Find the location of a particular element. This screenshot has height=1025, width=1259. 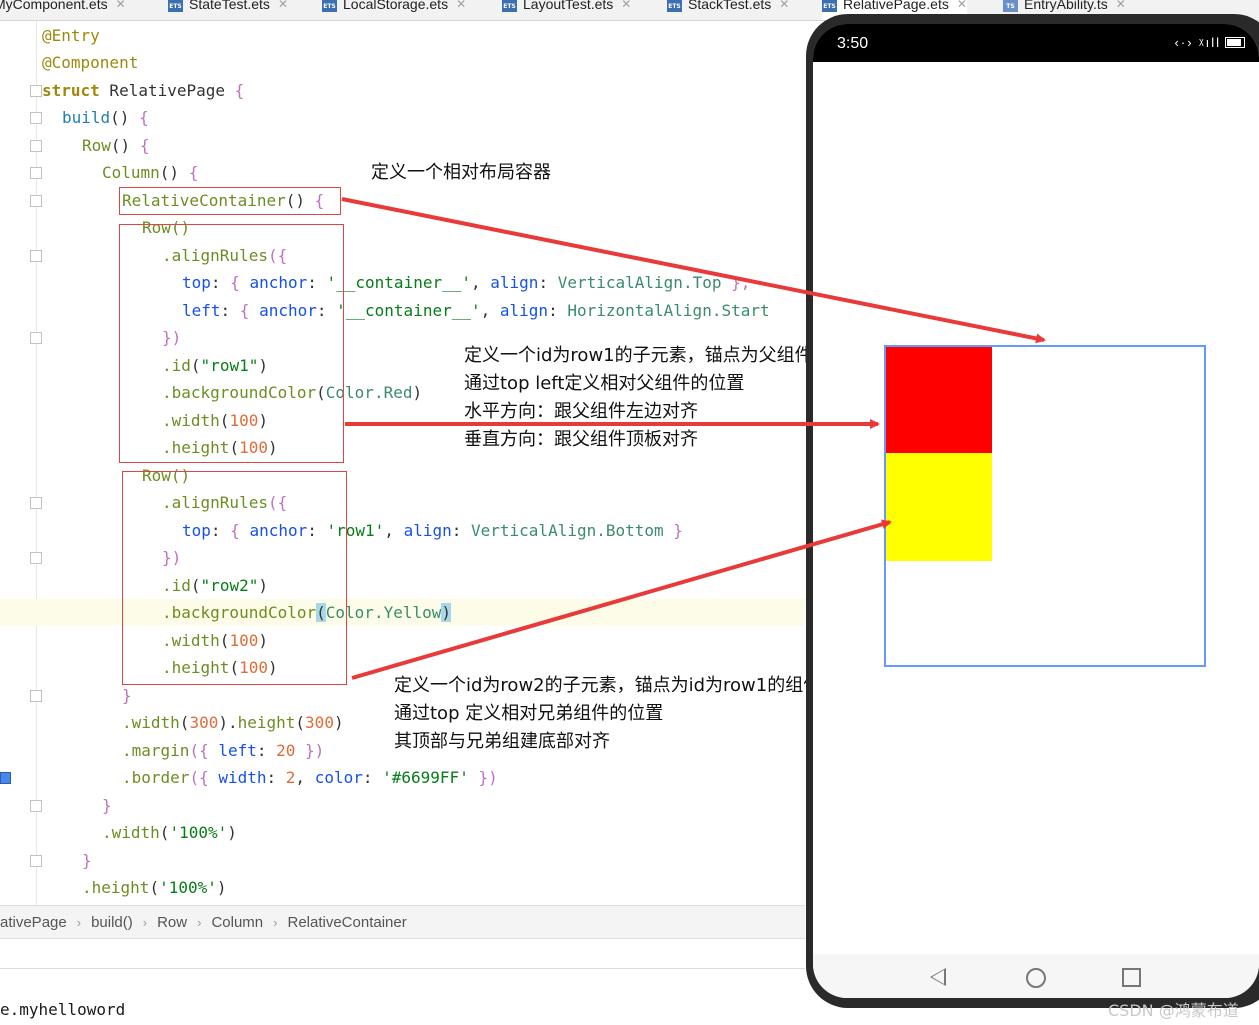

arrow-to-container is located at coordinates (693, 270).